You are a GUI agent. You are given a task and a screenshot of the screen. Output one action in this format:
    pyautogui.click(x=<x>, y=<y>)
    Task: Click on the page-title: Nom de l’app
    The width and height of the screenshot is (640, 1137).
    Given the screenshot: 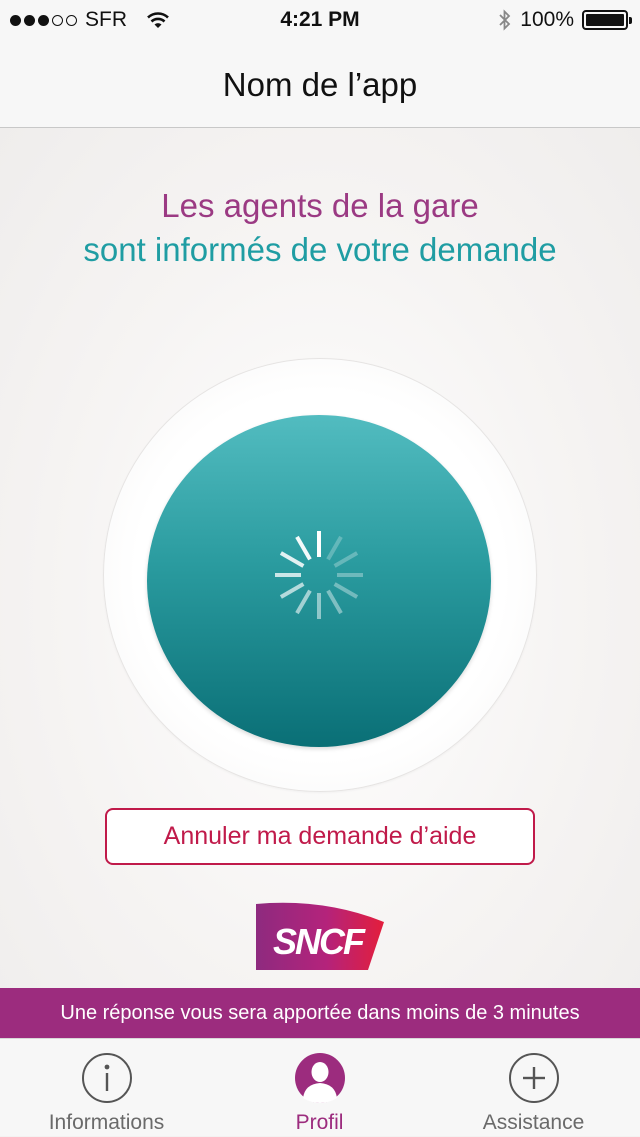 What is the action you would take?
    pyautogui.click(x=320, y=84)
    